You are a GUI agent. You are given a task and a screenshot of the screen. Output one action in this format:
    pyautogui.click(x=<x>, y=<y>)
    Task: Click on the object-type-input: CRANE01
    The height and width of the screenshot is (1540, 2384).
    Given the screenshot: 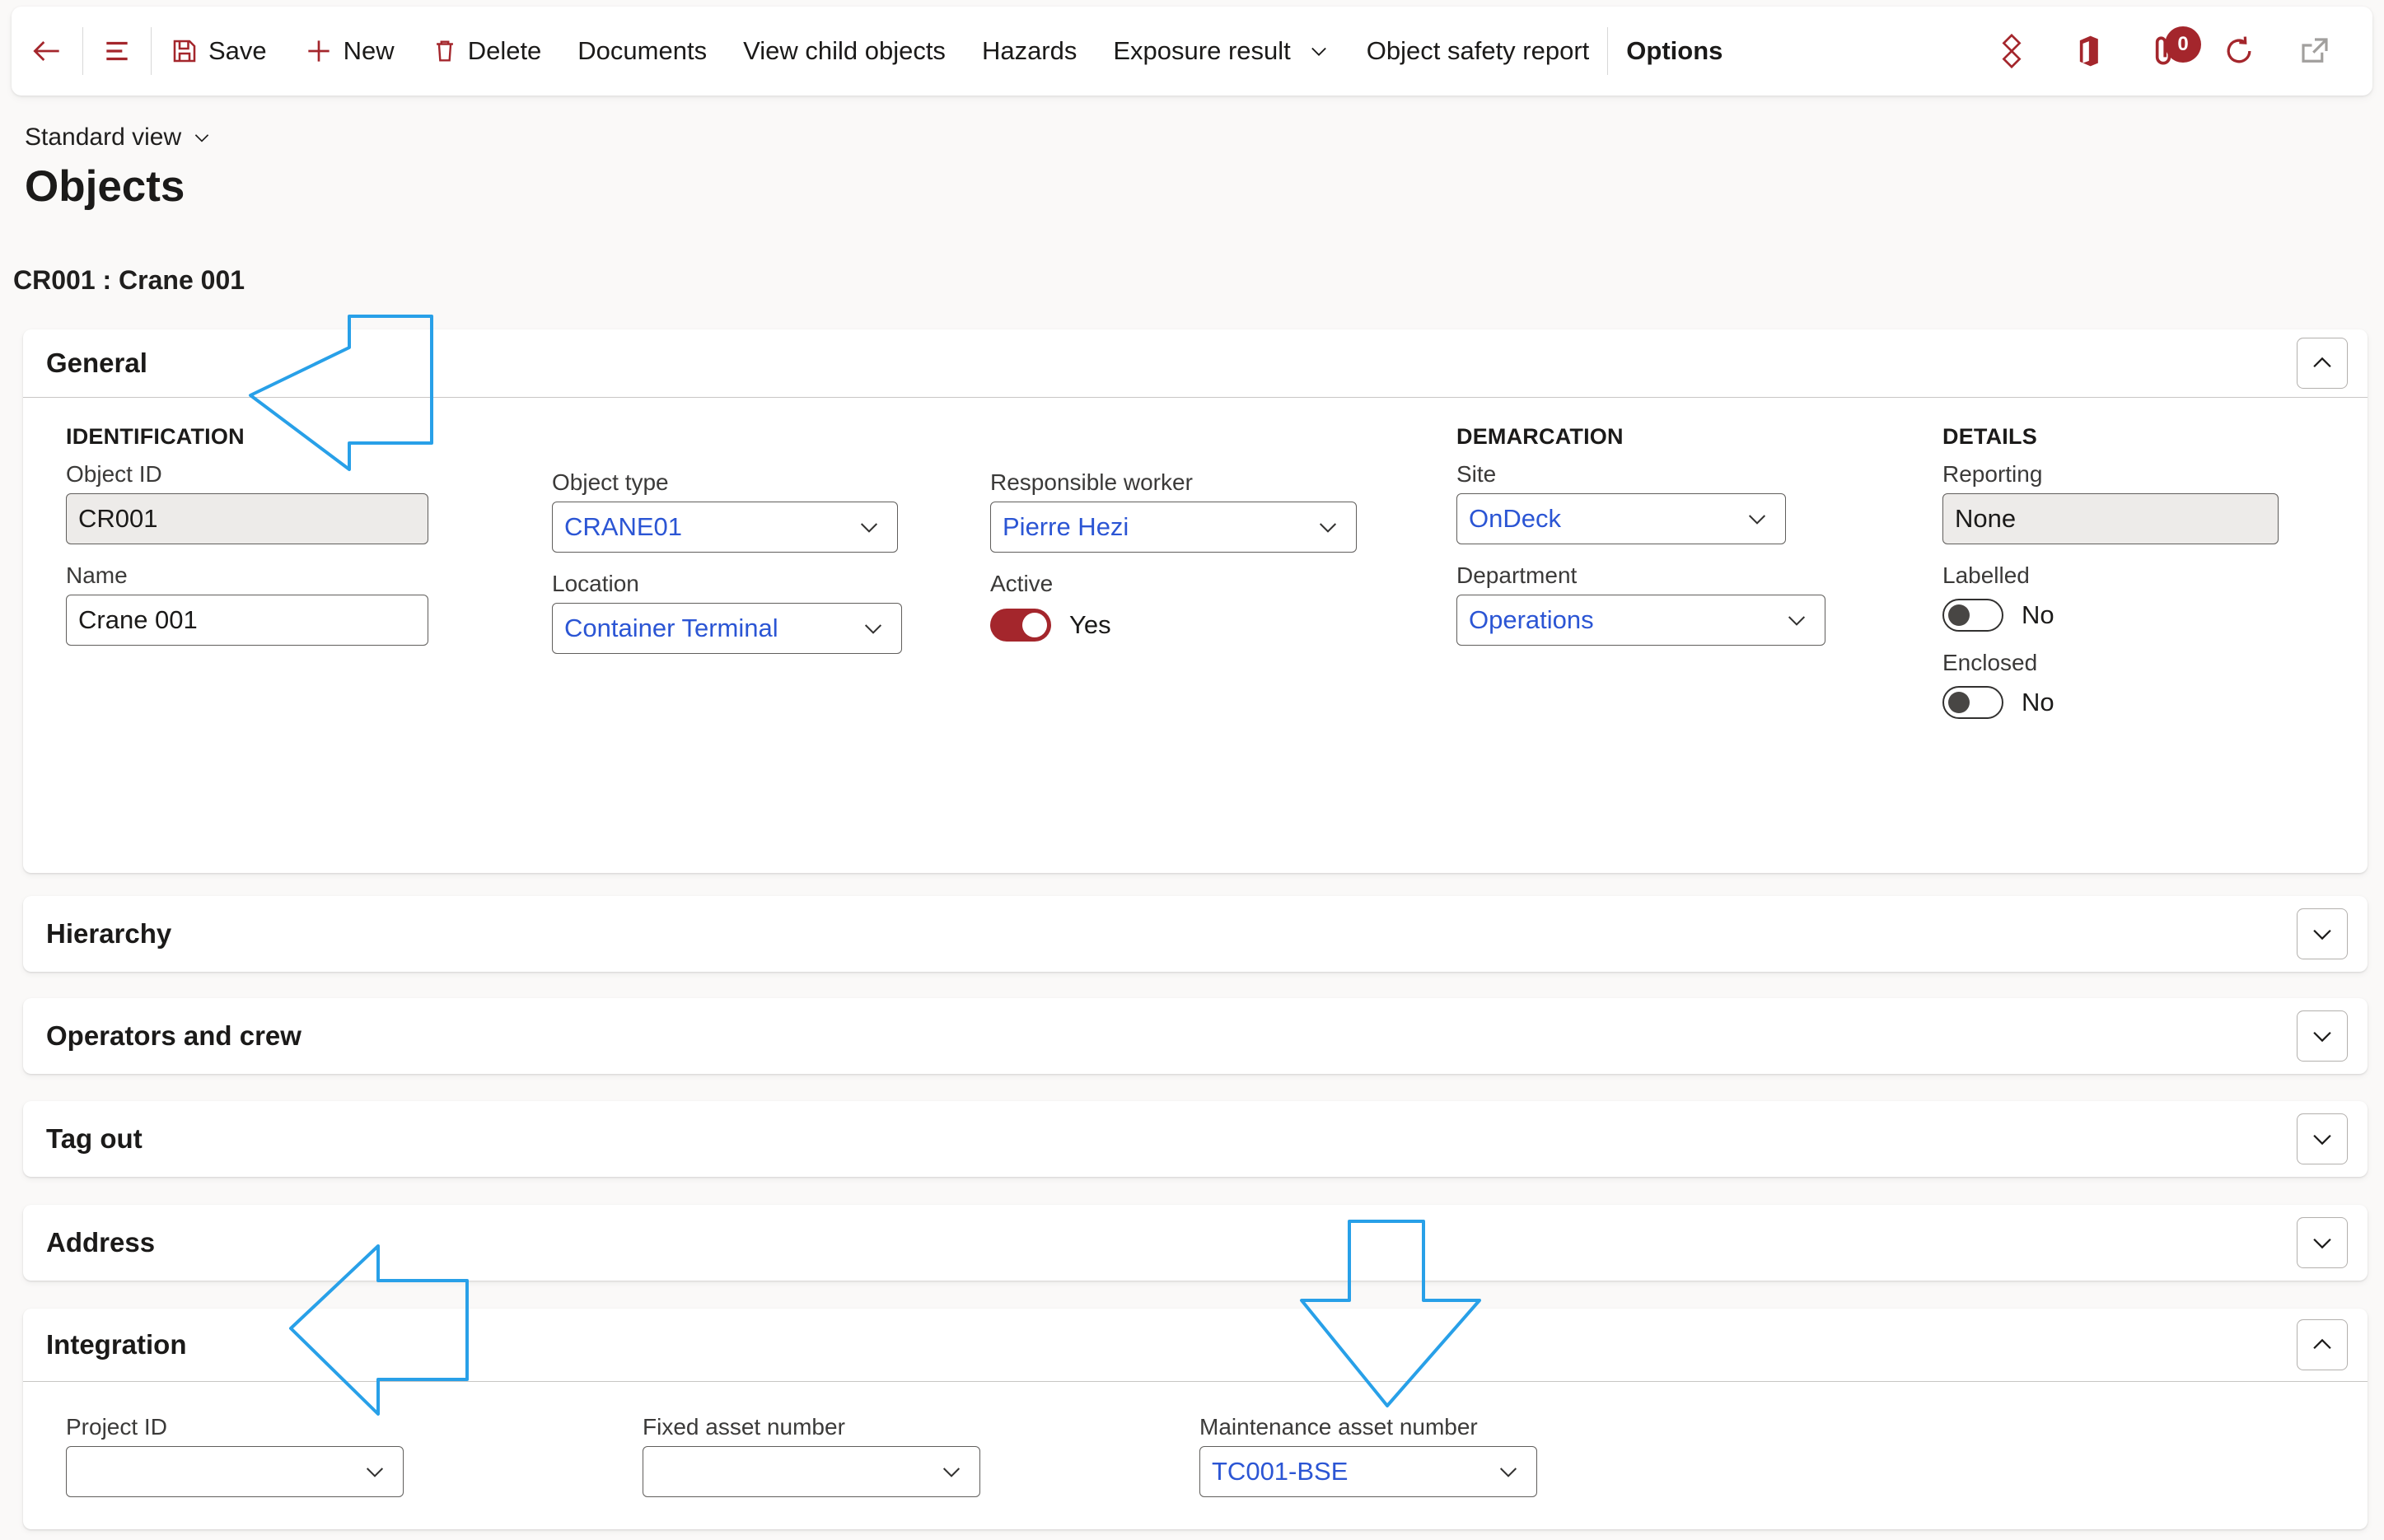 What is the action you would take?
    pyautogui.click(x=725, y=527)
    